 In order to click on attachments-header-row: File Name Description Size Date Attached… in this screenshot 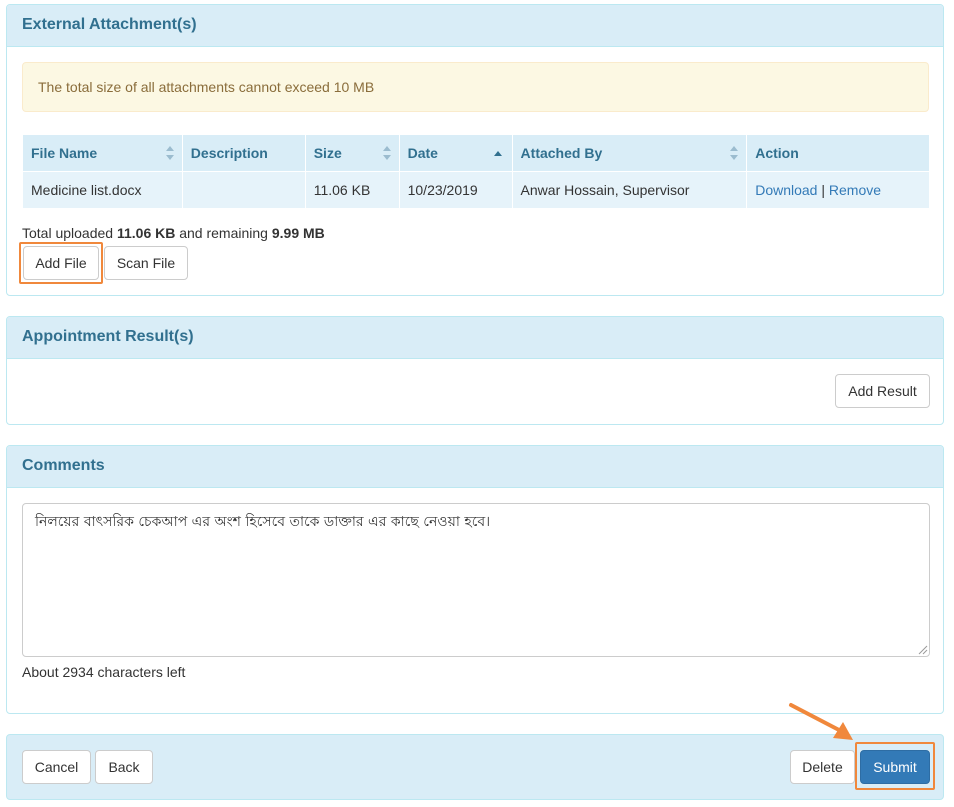, I will do `click(476, 153)`.